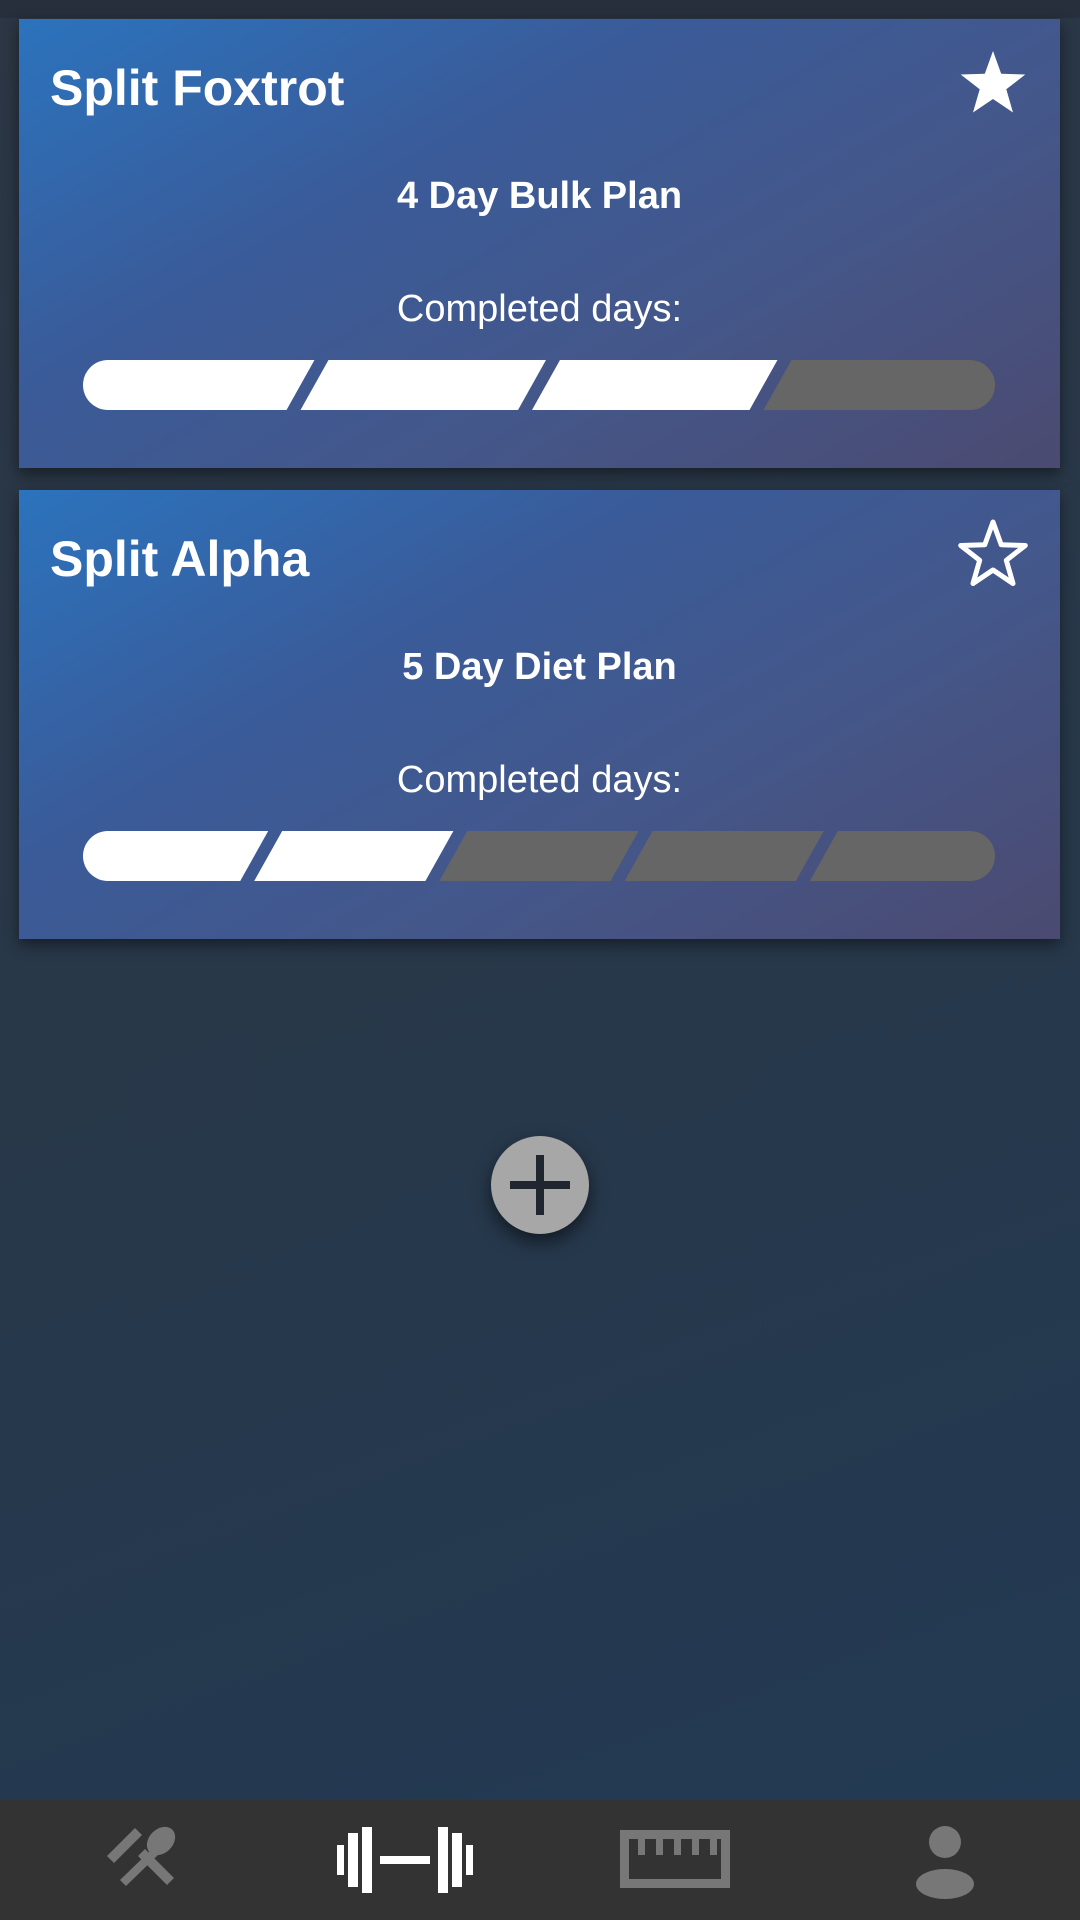 This screenshot has height=1920, width=1080. Describe the element at coordinates (993, 554) in the screenshot. I see `star-outline-icon` at that location.